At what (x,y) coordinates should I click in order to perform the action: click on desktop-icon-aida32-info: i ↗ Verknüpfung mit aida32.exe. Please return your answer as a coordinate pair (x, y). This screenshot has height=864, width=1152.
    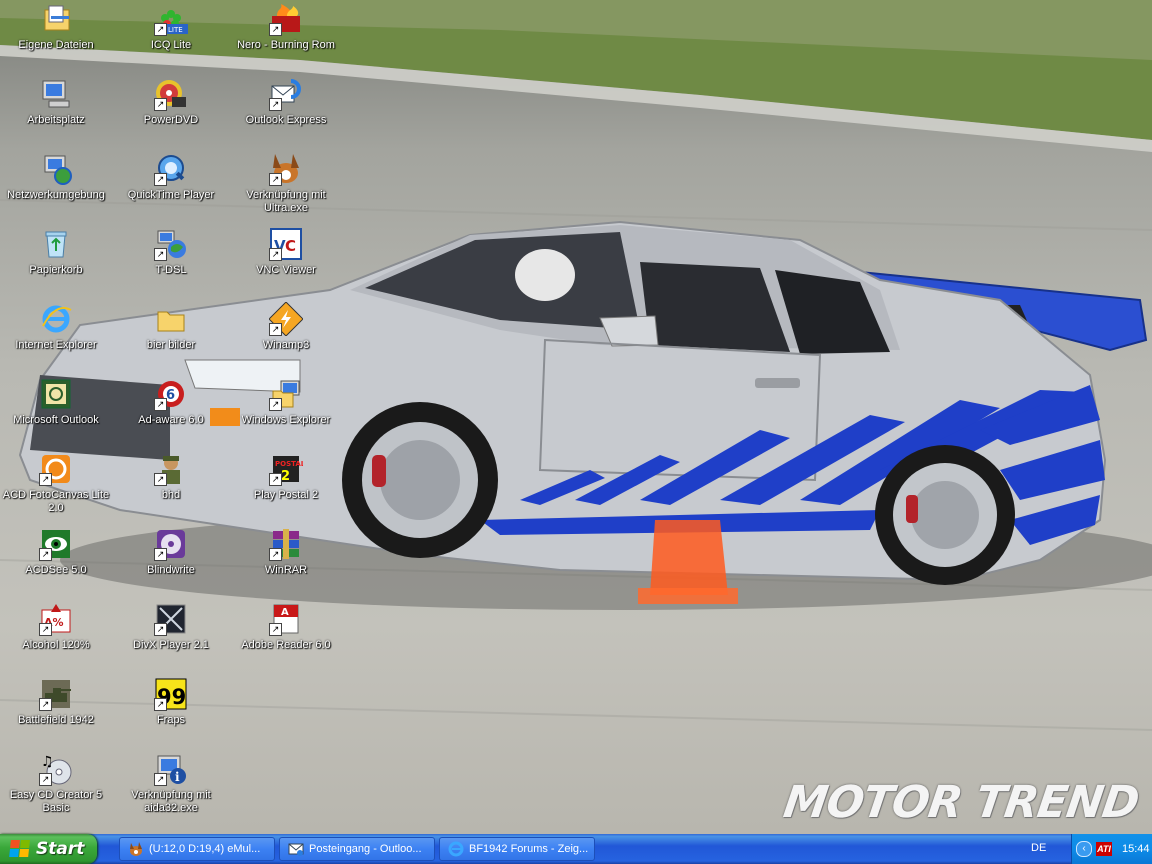
    Looking at the image, I should click on (171, 783).